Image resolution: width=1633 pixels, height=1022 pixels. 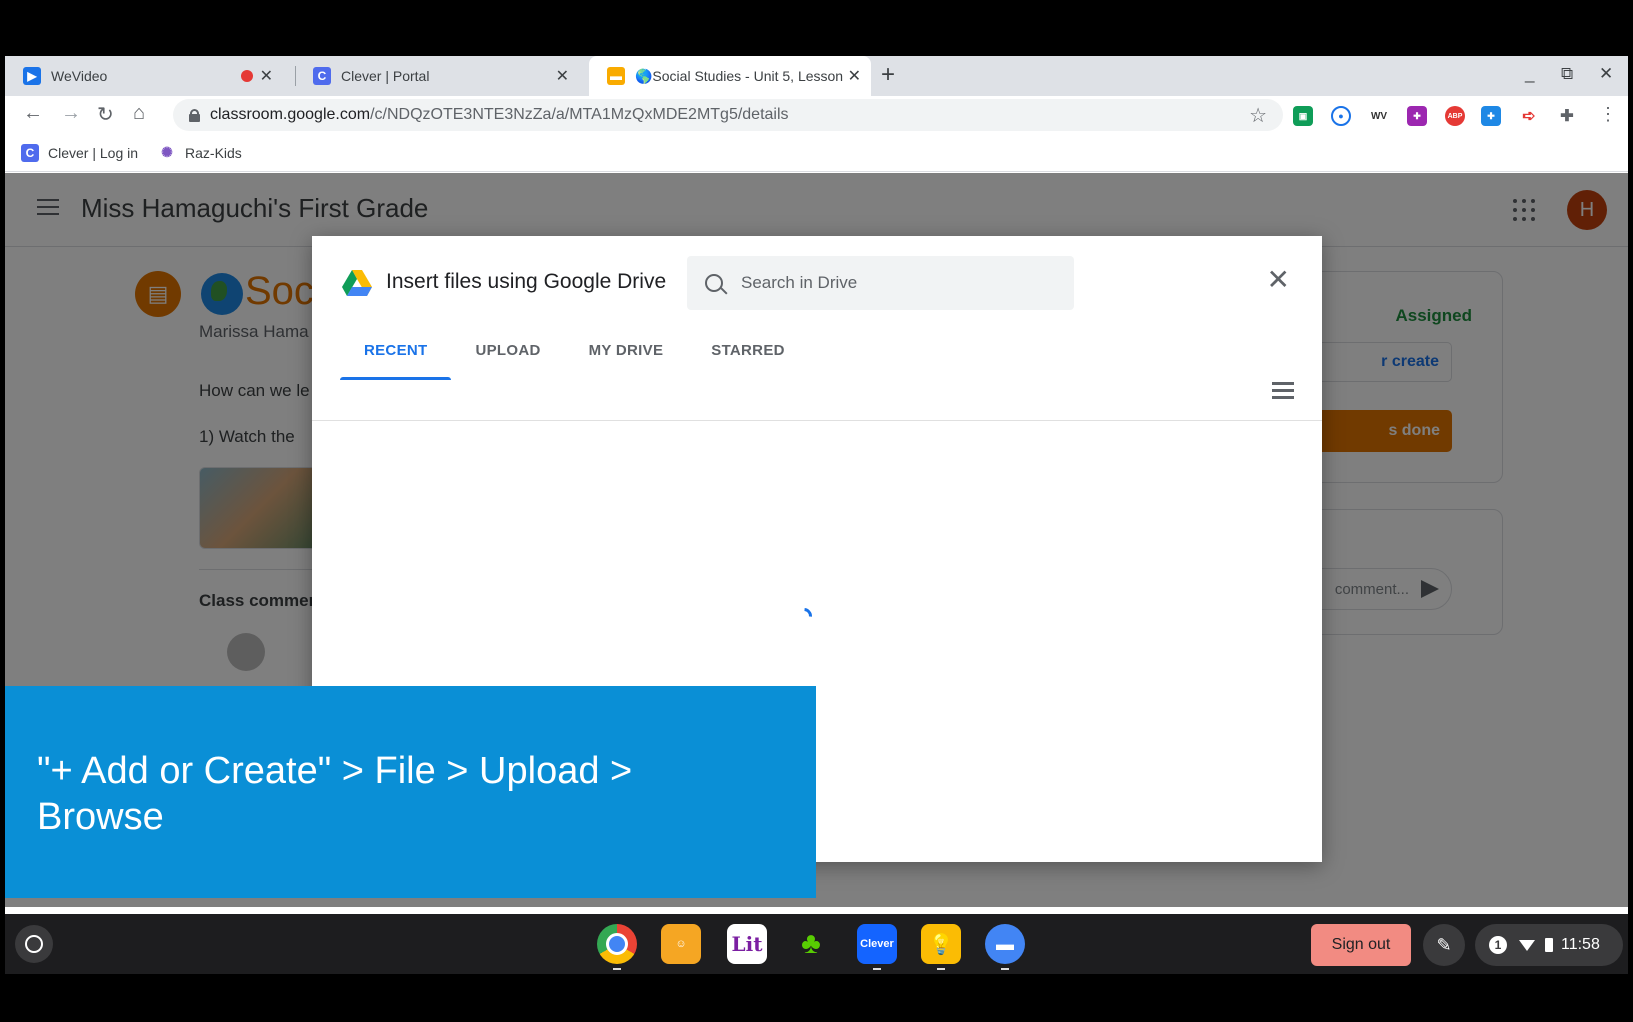 What do you see at coordinates (526, 281) in the screenshot?
I see `picker-title: Insert files using Google Drive` at bounding box center [526, 281].